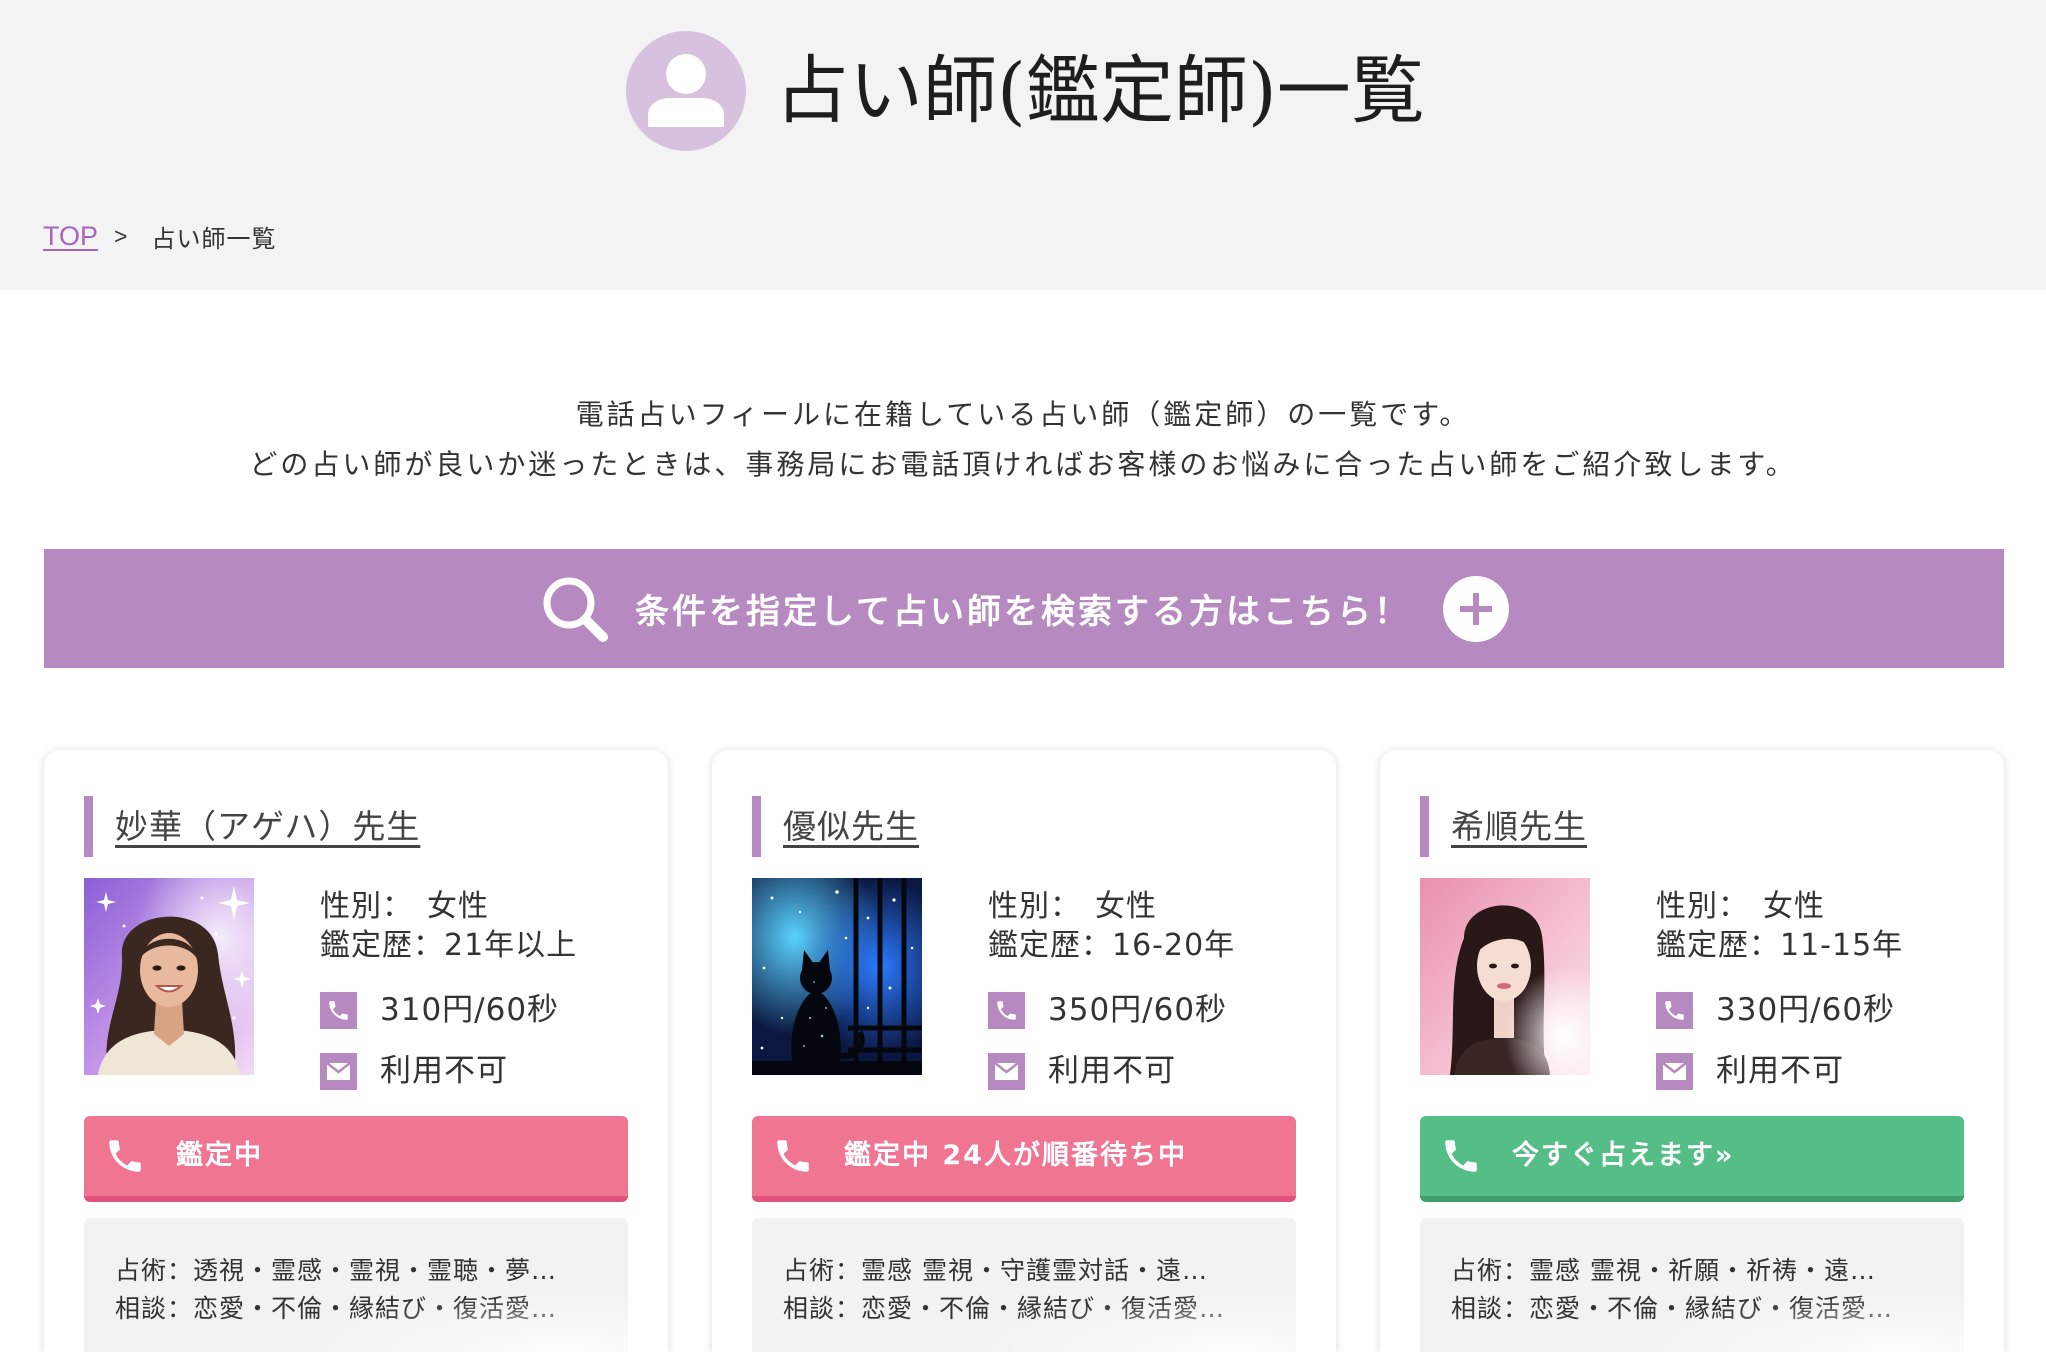 The width and height of the screenshot is (2046, 1352). What do you see at coordinates (1519, 827) in the screenshot?
I see `fortune-teller-name-link: 希順先生` at bounding box center [1519, 827].